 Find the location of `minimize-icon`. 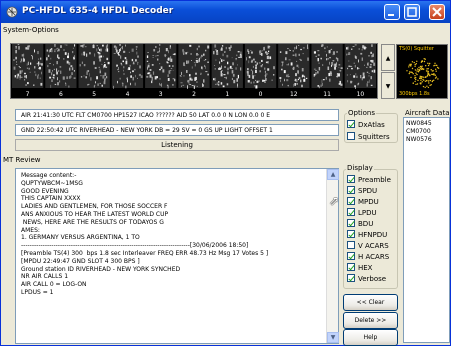

minimize-icon is located at coordinates (391, 15).